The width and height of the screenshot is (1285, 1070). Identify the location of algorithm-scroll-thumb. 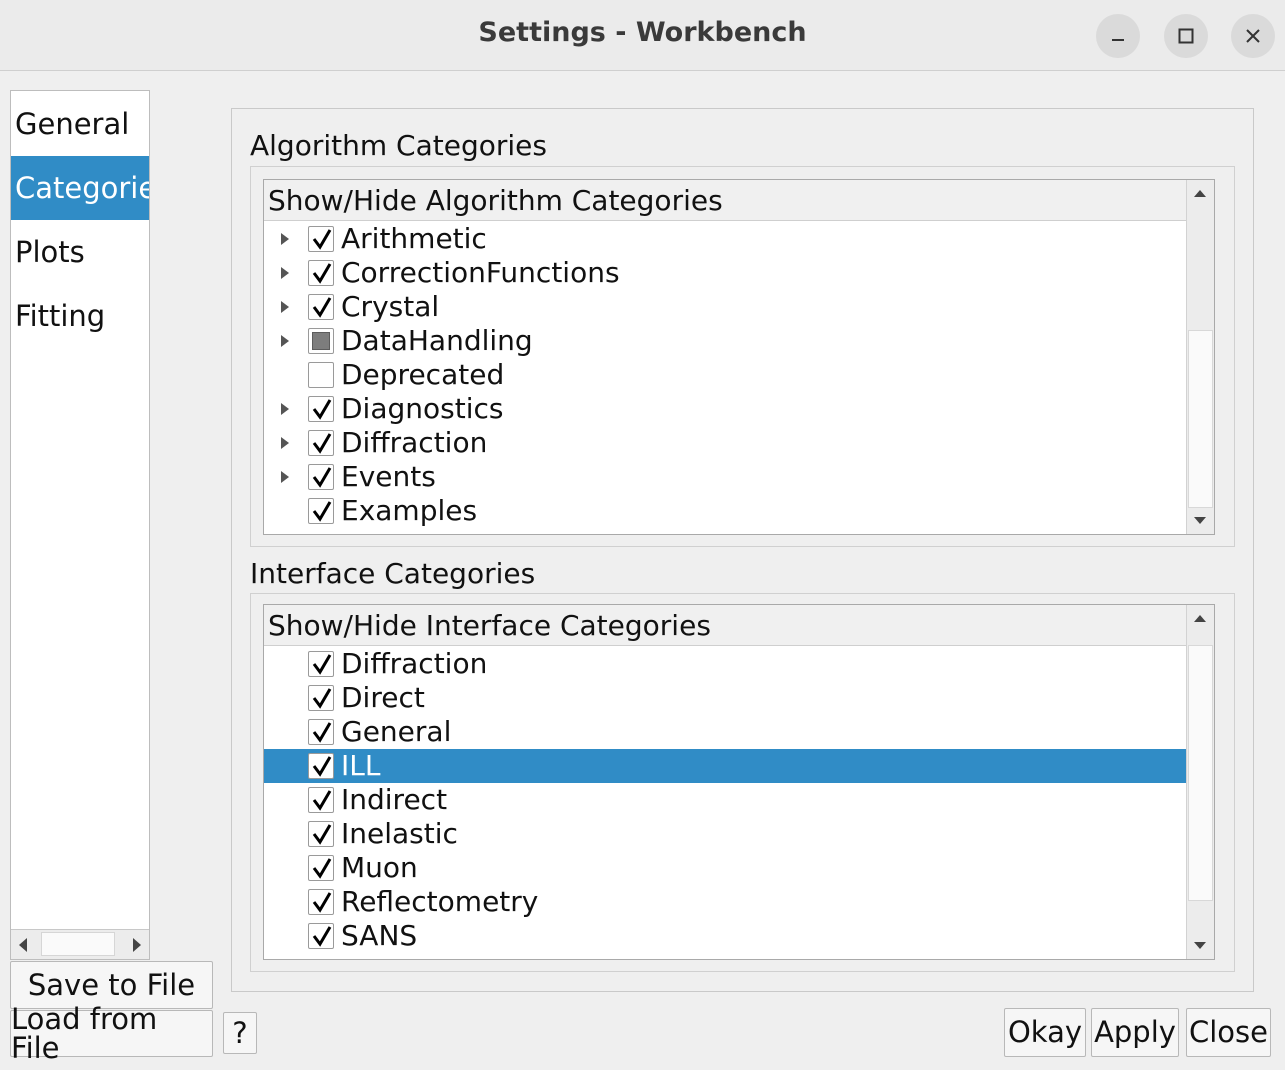
(1200, 419).